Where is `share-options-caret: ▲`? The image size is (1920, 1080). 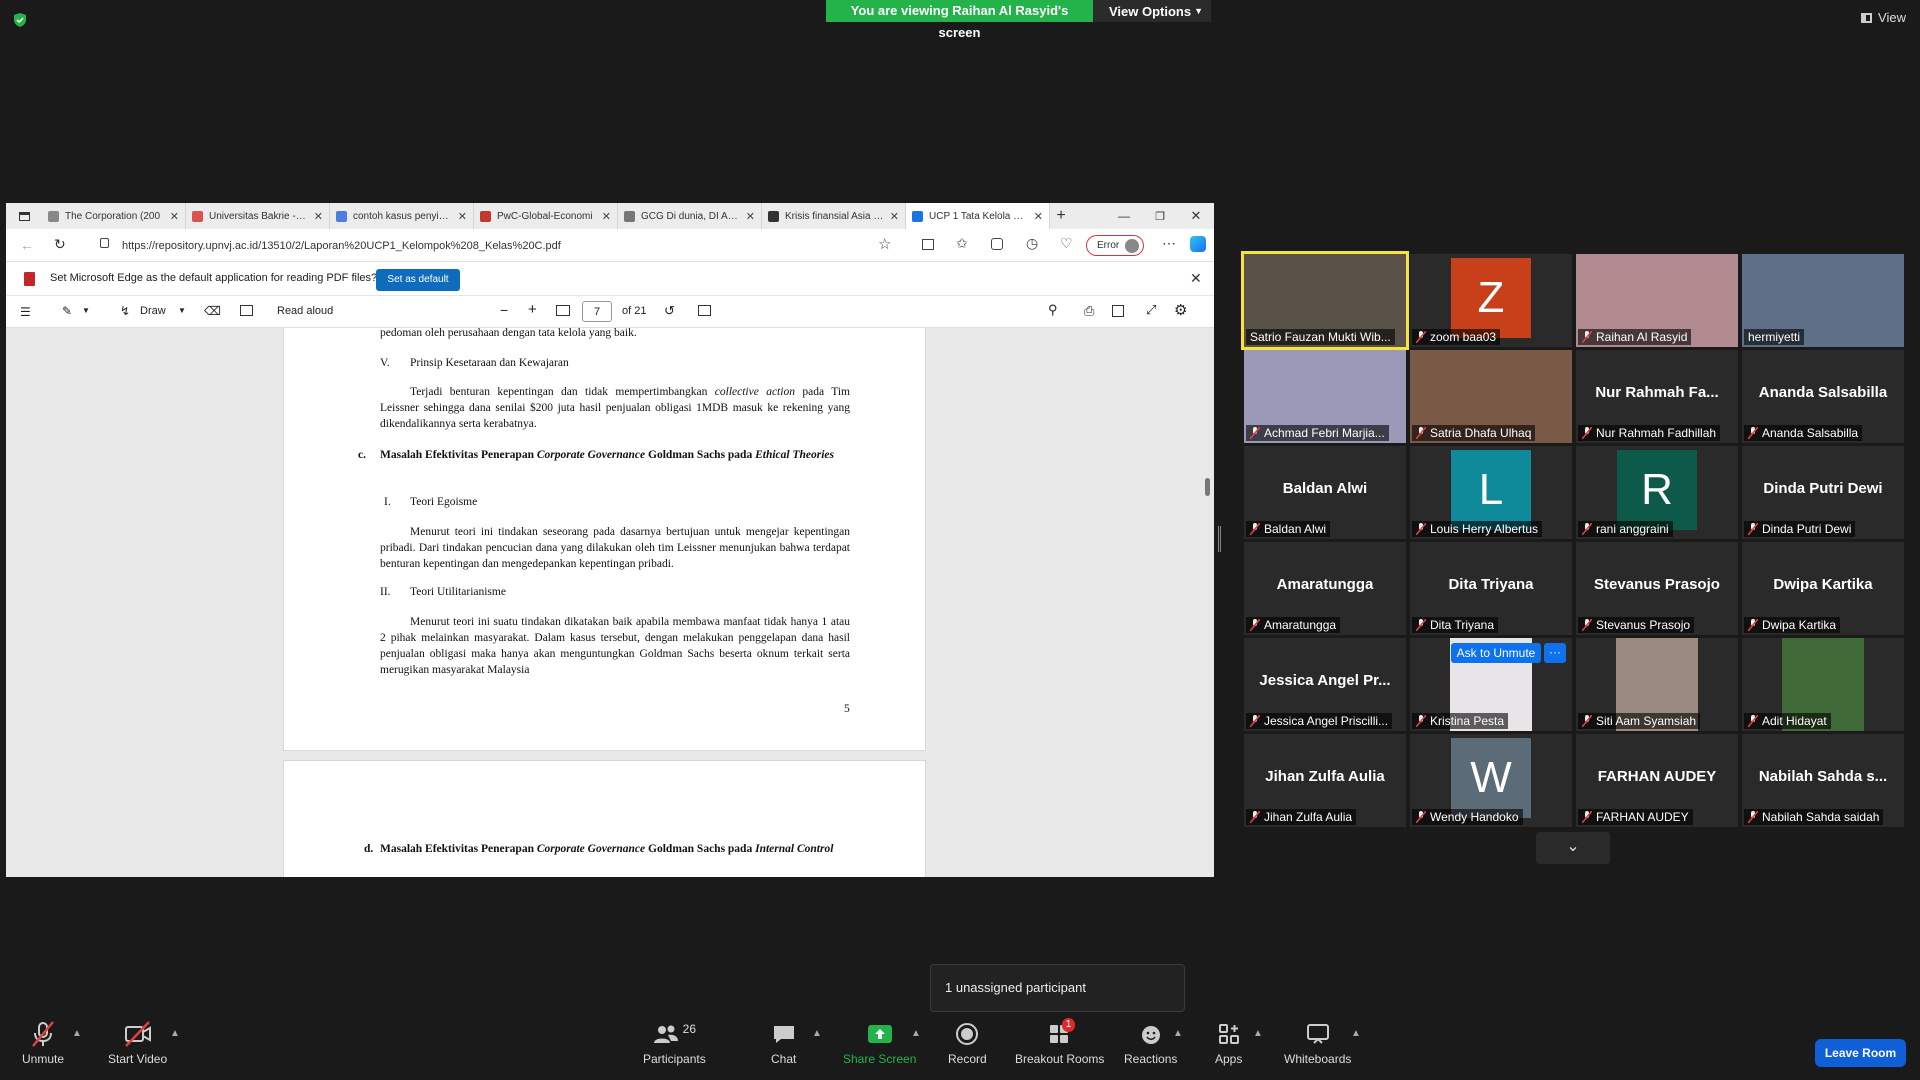 share-options-caret: ▲ is located at coordinates (916, 1033).